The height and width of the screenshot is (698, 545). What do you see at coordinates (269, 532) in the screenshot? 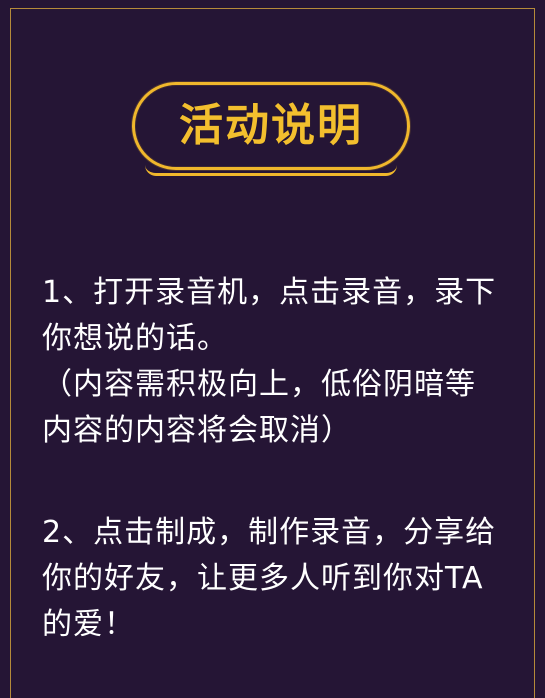
I see `step-two-line-1: 2、点击制成，制作录音，分享给` at bounding box center [269, 532].